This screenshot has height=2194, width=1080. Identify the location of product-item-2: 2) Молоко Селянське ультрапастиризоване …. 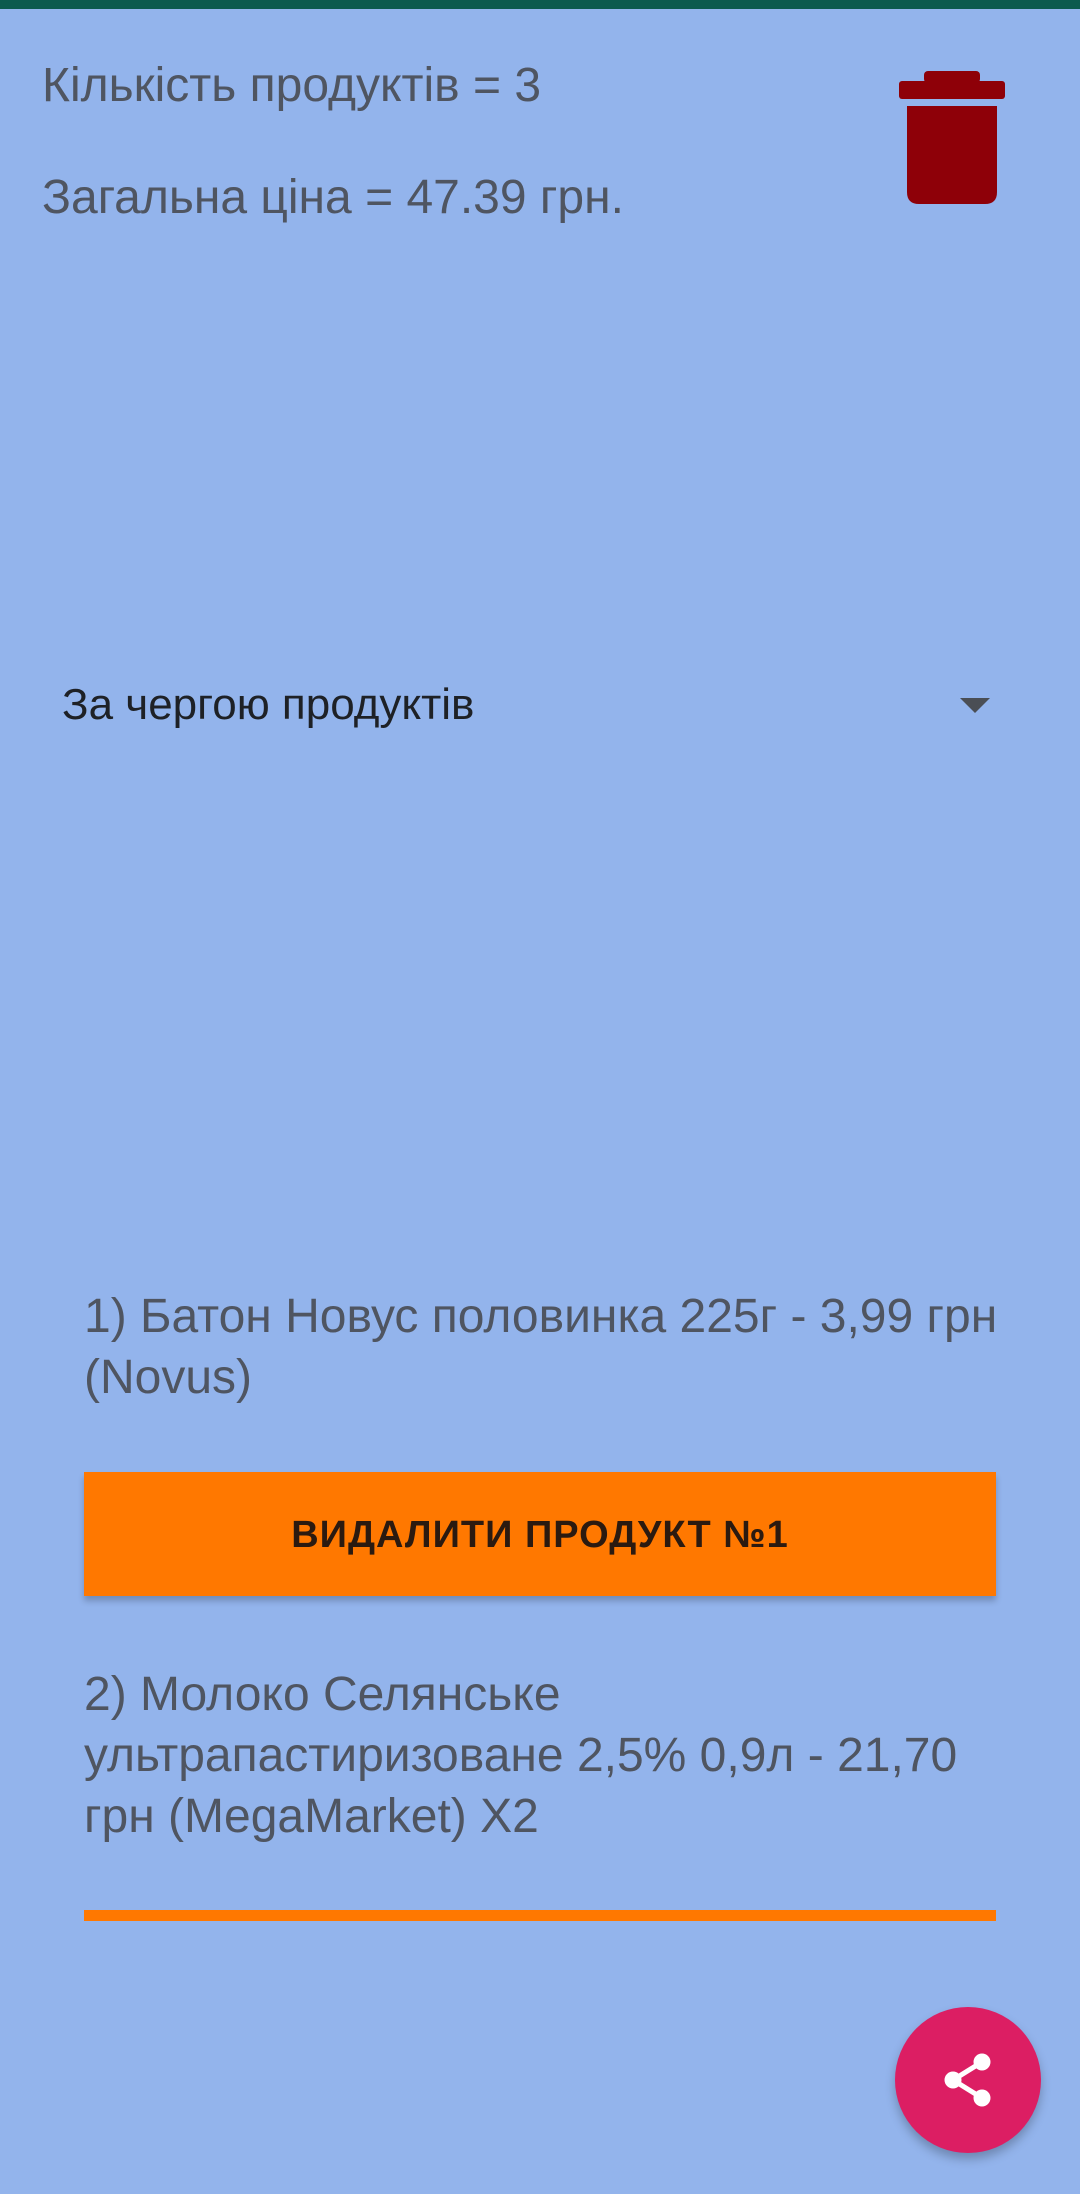
(521, 1755).